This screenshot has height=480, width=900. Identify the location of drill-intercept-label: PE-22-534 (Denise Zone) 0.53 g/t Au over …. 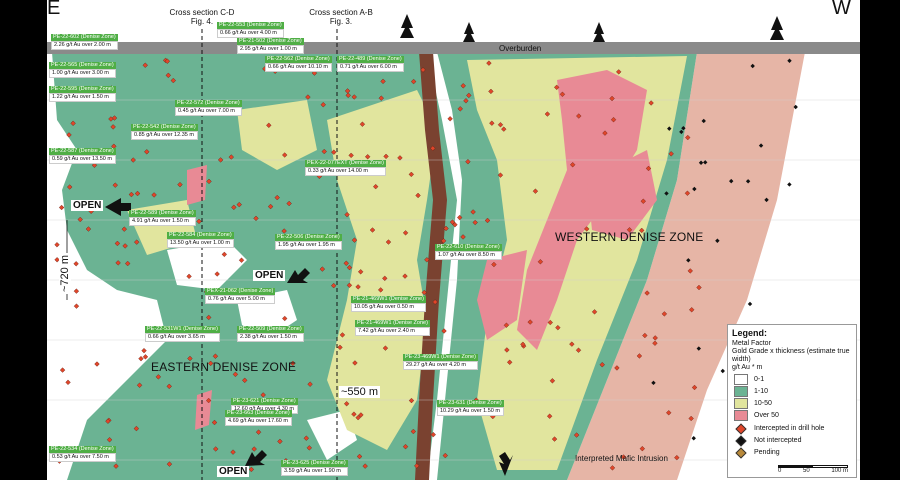
(82, 454).